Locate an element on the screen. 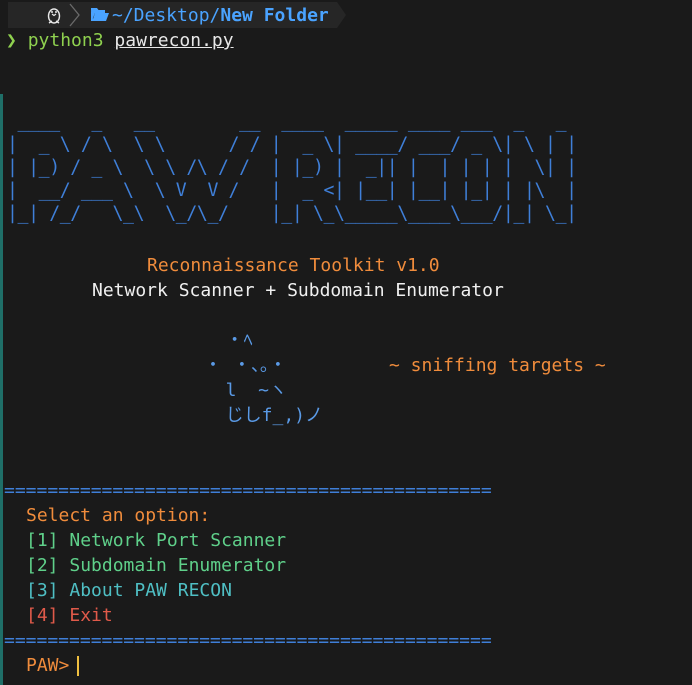 The width and height of the screenshot is (692, 685). mascot-tagline: ~ sniffing targets ~ is located at coordinates (497, 365).